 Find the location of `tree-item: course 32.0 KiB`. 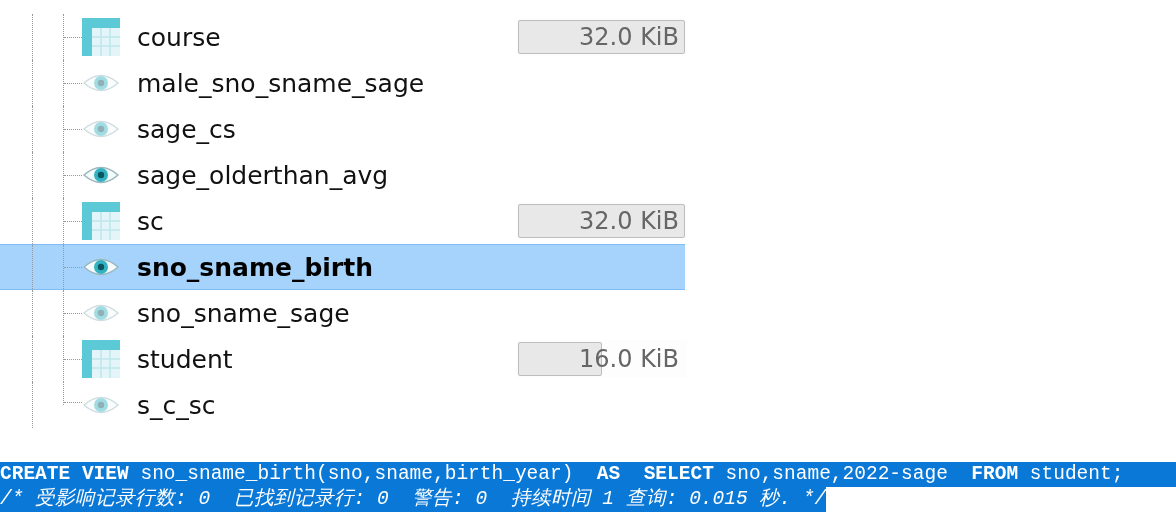

tree-item: course 32.0 KiB is located at coordinates (342, 37).